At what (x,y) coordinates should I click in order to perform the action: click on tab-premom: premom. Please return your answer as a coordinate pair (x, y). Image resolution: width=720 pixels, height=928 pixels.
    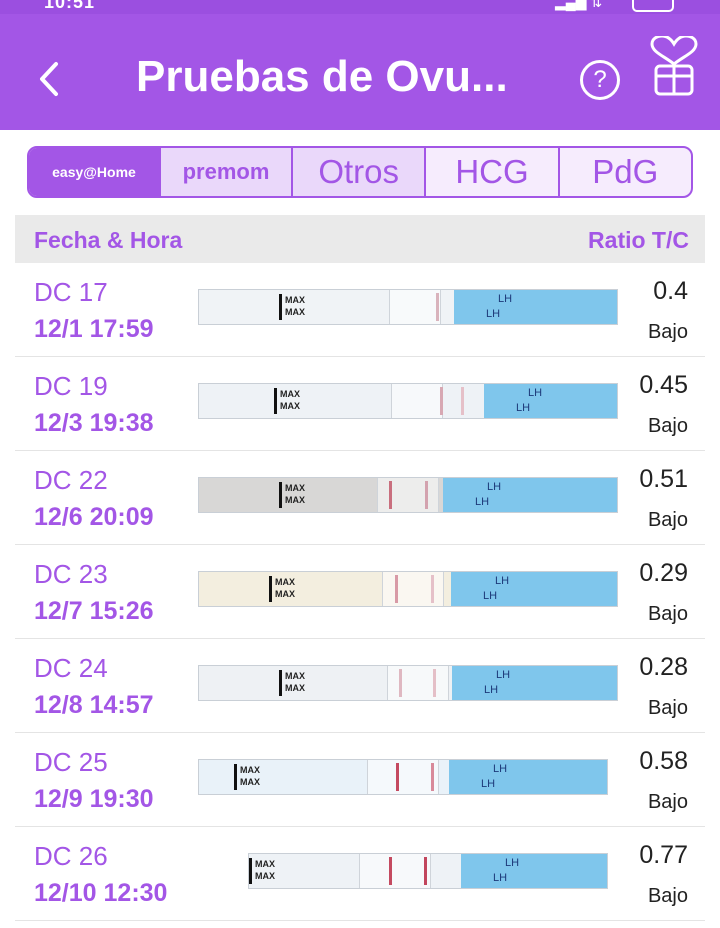
    Looking at the image, I should click on (227, 172).